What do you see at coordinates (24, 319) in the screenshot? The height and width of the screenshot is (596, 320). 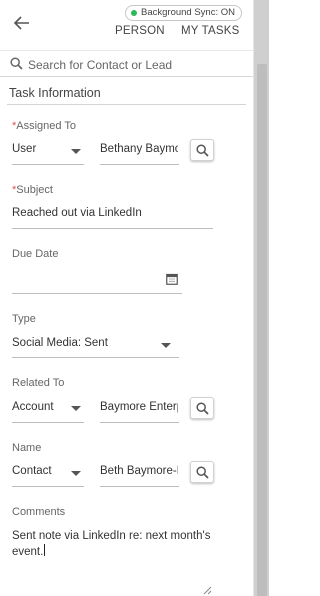 I see `type-label: Type` at bounding box center [24, 319].